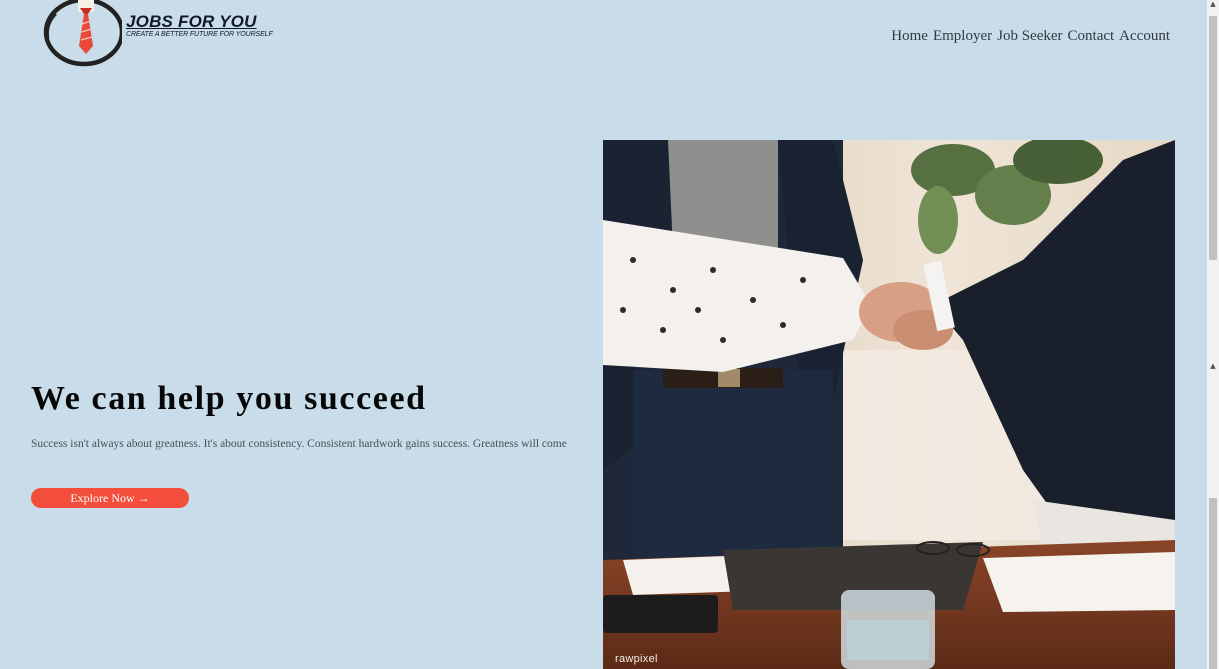 Image resolution: width=1219 pixels, height=669 pixels. What do you see at coordinates (82, 33) in the screenshot?
I see `logo-emblem-icon` at bounding box center [82, 33].